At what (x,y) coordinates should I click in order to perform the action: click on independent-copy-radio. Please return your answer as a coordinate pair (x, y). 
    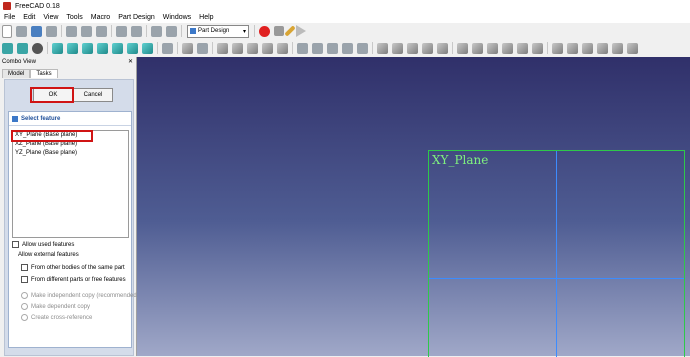
    Looking at the image, I should click on (24, 295).